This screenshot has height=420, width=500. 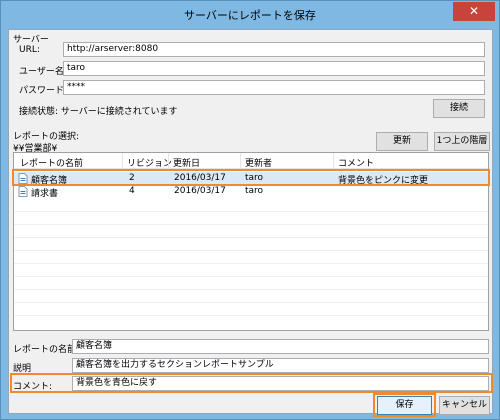 I want to click on report-name-field: 顧客名簿, so click(x=280, y=346).